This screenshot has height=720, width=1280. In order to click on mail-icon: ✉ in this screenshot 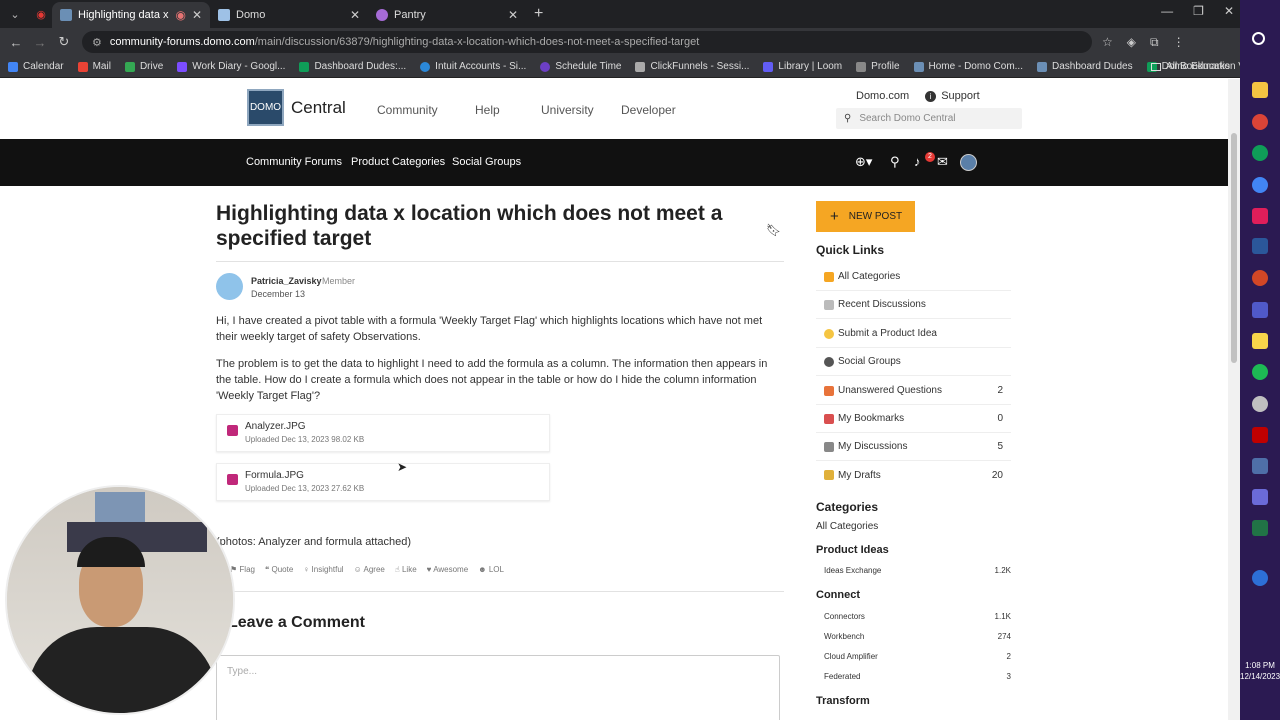, I will do `click(942, 162)`.